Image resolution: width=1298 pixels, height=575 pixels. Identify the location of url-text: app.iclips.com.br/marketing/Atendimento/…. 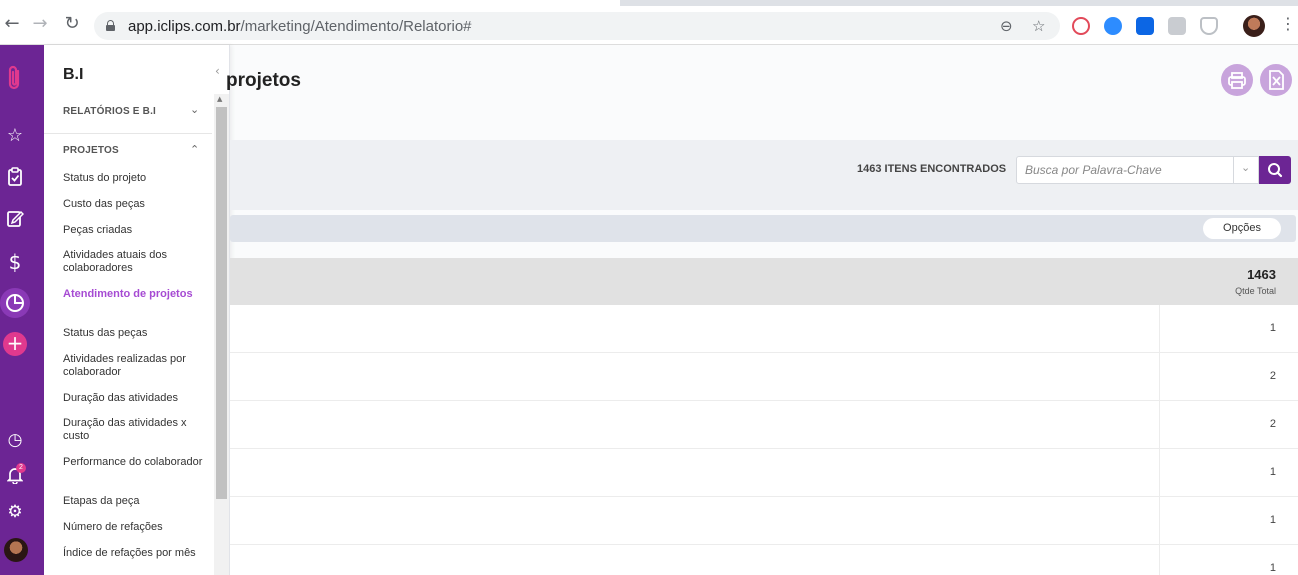
(300, 26).